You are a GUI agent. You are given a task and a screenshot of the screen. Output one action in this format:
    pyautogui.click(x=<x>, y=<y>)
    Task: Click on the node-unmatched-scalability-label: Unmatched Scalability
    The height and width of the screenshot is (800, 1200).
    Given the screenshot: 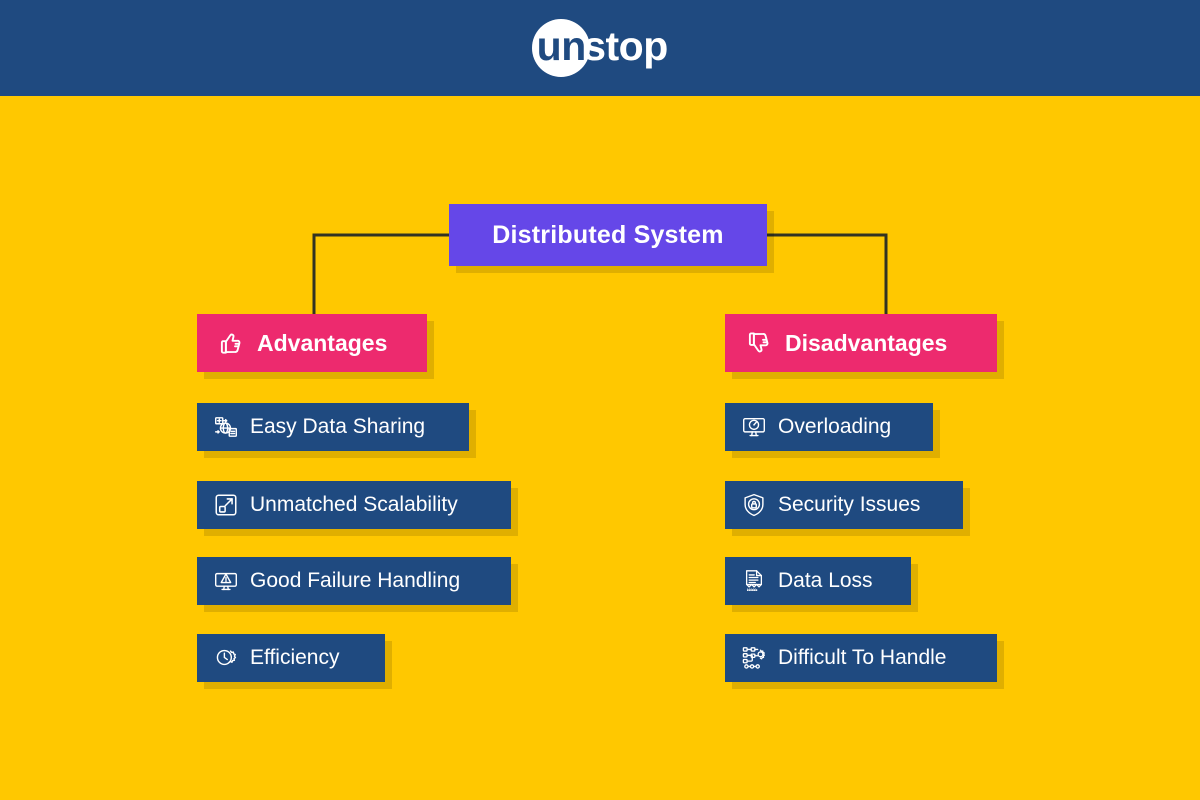 What is the action you would take?
    pyautogui.click(x=354, y=504)
    